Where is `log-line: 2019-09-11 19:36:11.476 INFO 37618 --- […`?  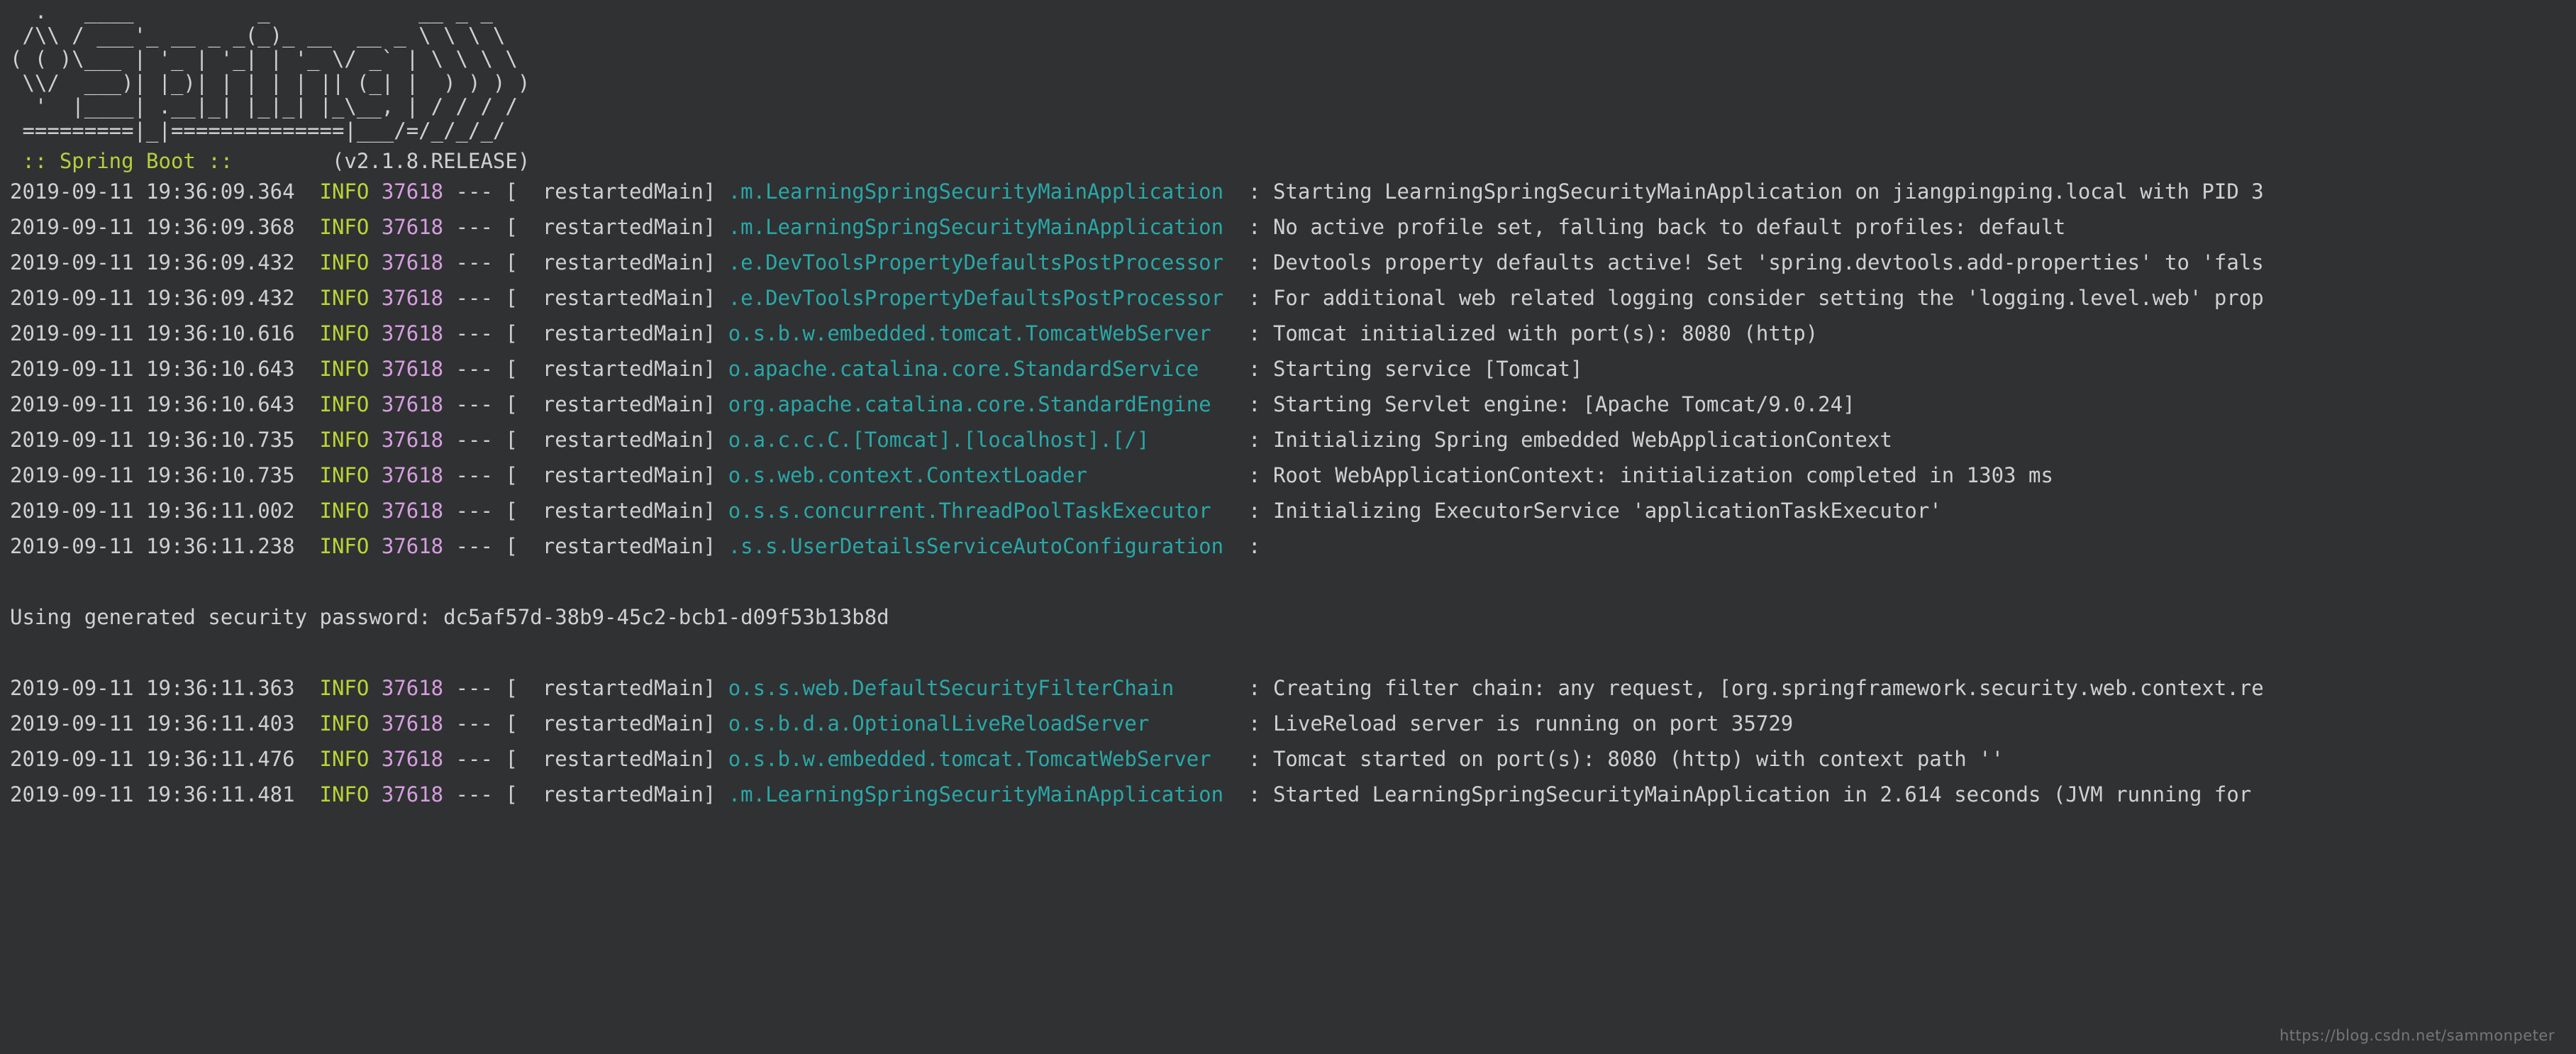
log-line: 2019-09-11 19:36:11.476 INFO 37618 --- [… is located at coordinates (1293, 759).